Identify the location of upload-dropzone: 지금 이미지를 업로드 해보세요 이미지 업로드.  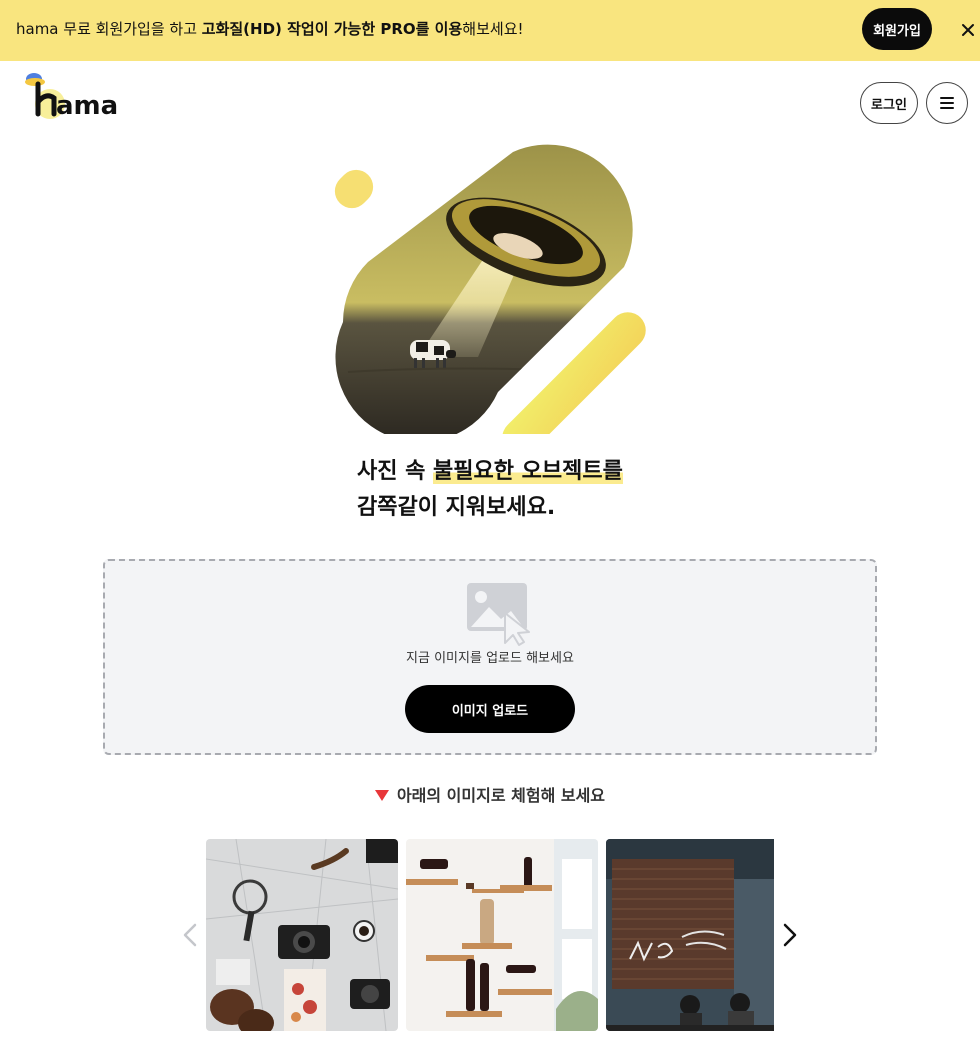
(490, 657).